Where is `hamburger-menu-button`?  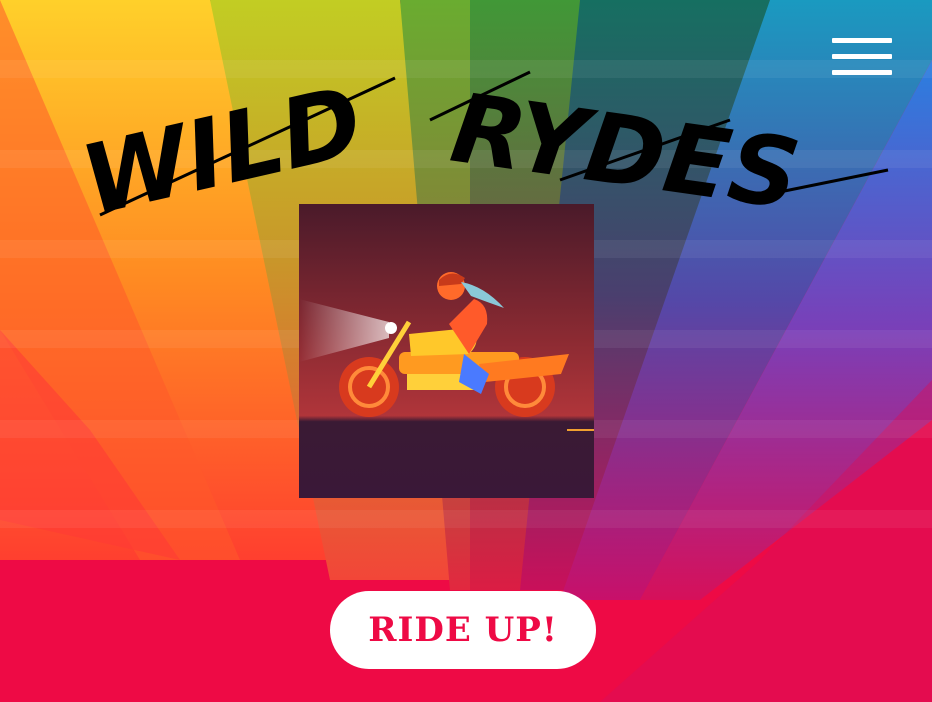 hamburger-menu-button is located at coordinates (862, 58).